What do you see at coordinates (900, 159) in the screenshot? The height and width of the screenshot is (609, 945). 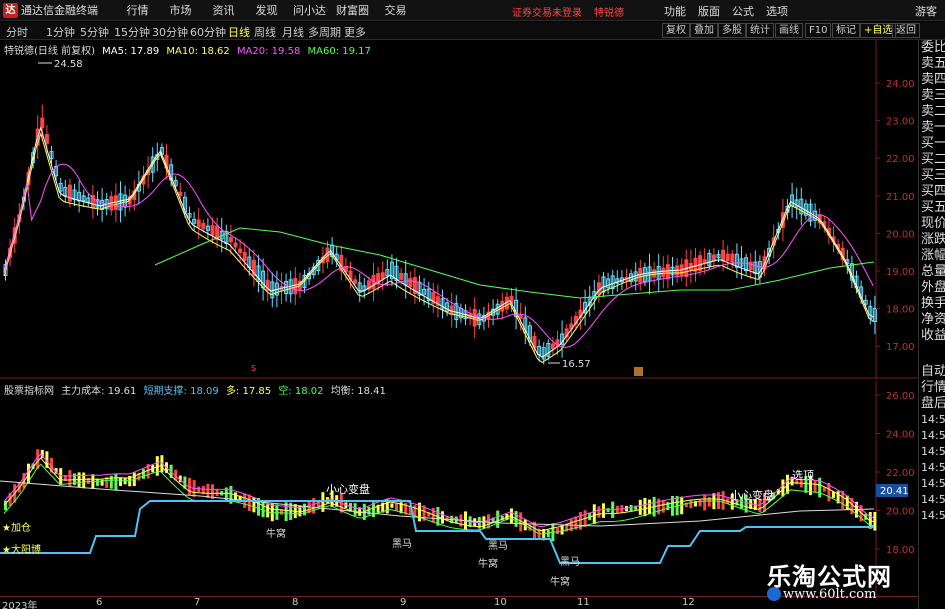 I see `price-axis-label: 22.00` at bounding box center [900, 159].